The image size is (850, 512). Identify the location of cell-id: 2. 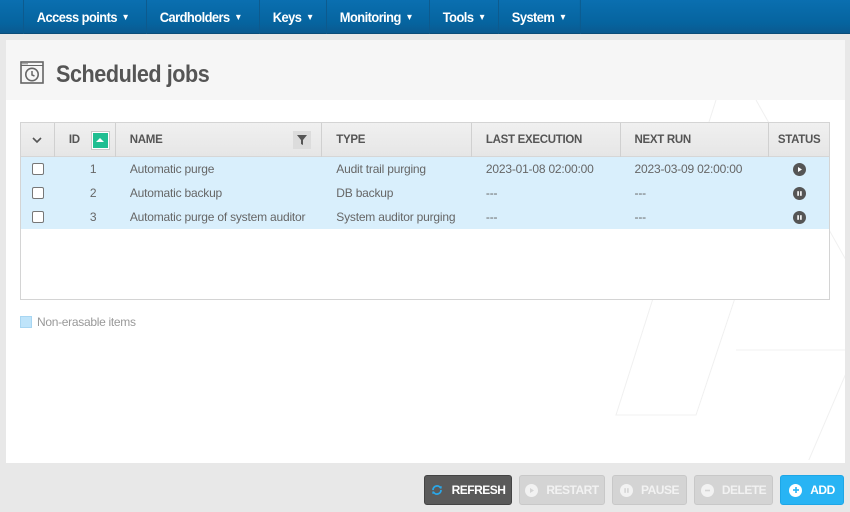
(93, 193).